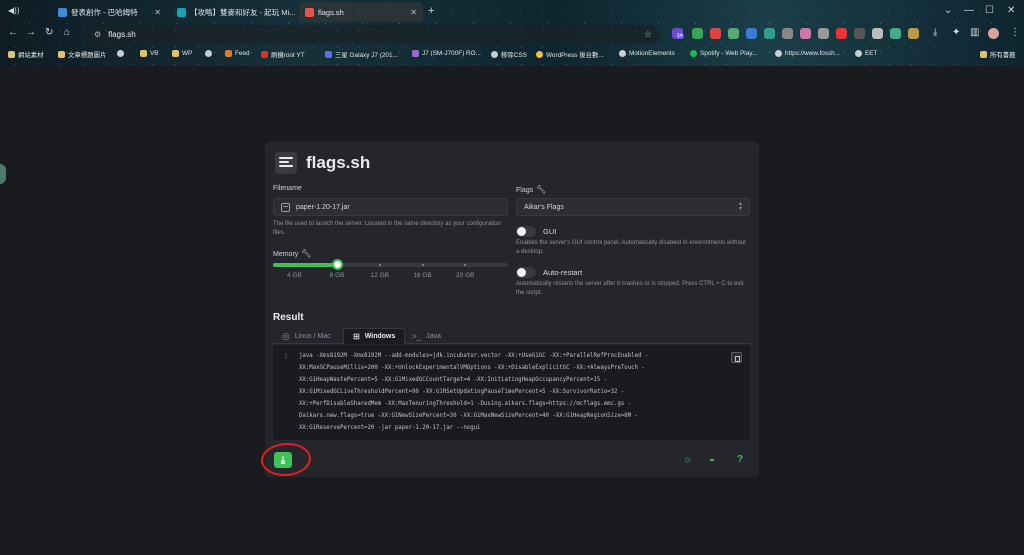 This screenshot has height=555, width=1024. What do you see at coordinates (956, 32) in the screenshot?
I see `extensions-puzzle-icon: ✦` at bounding box center [956, 32].